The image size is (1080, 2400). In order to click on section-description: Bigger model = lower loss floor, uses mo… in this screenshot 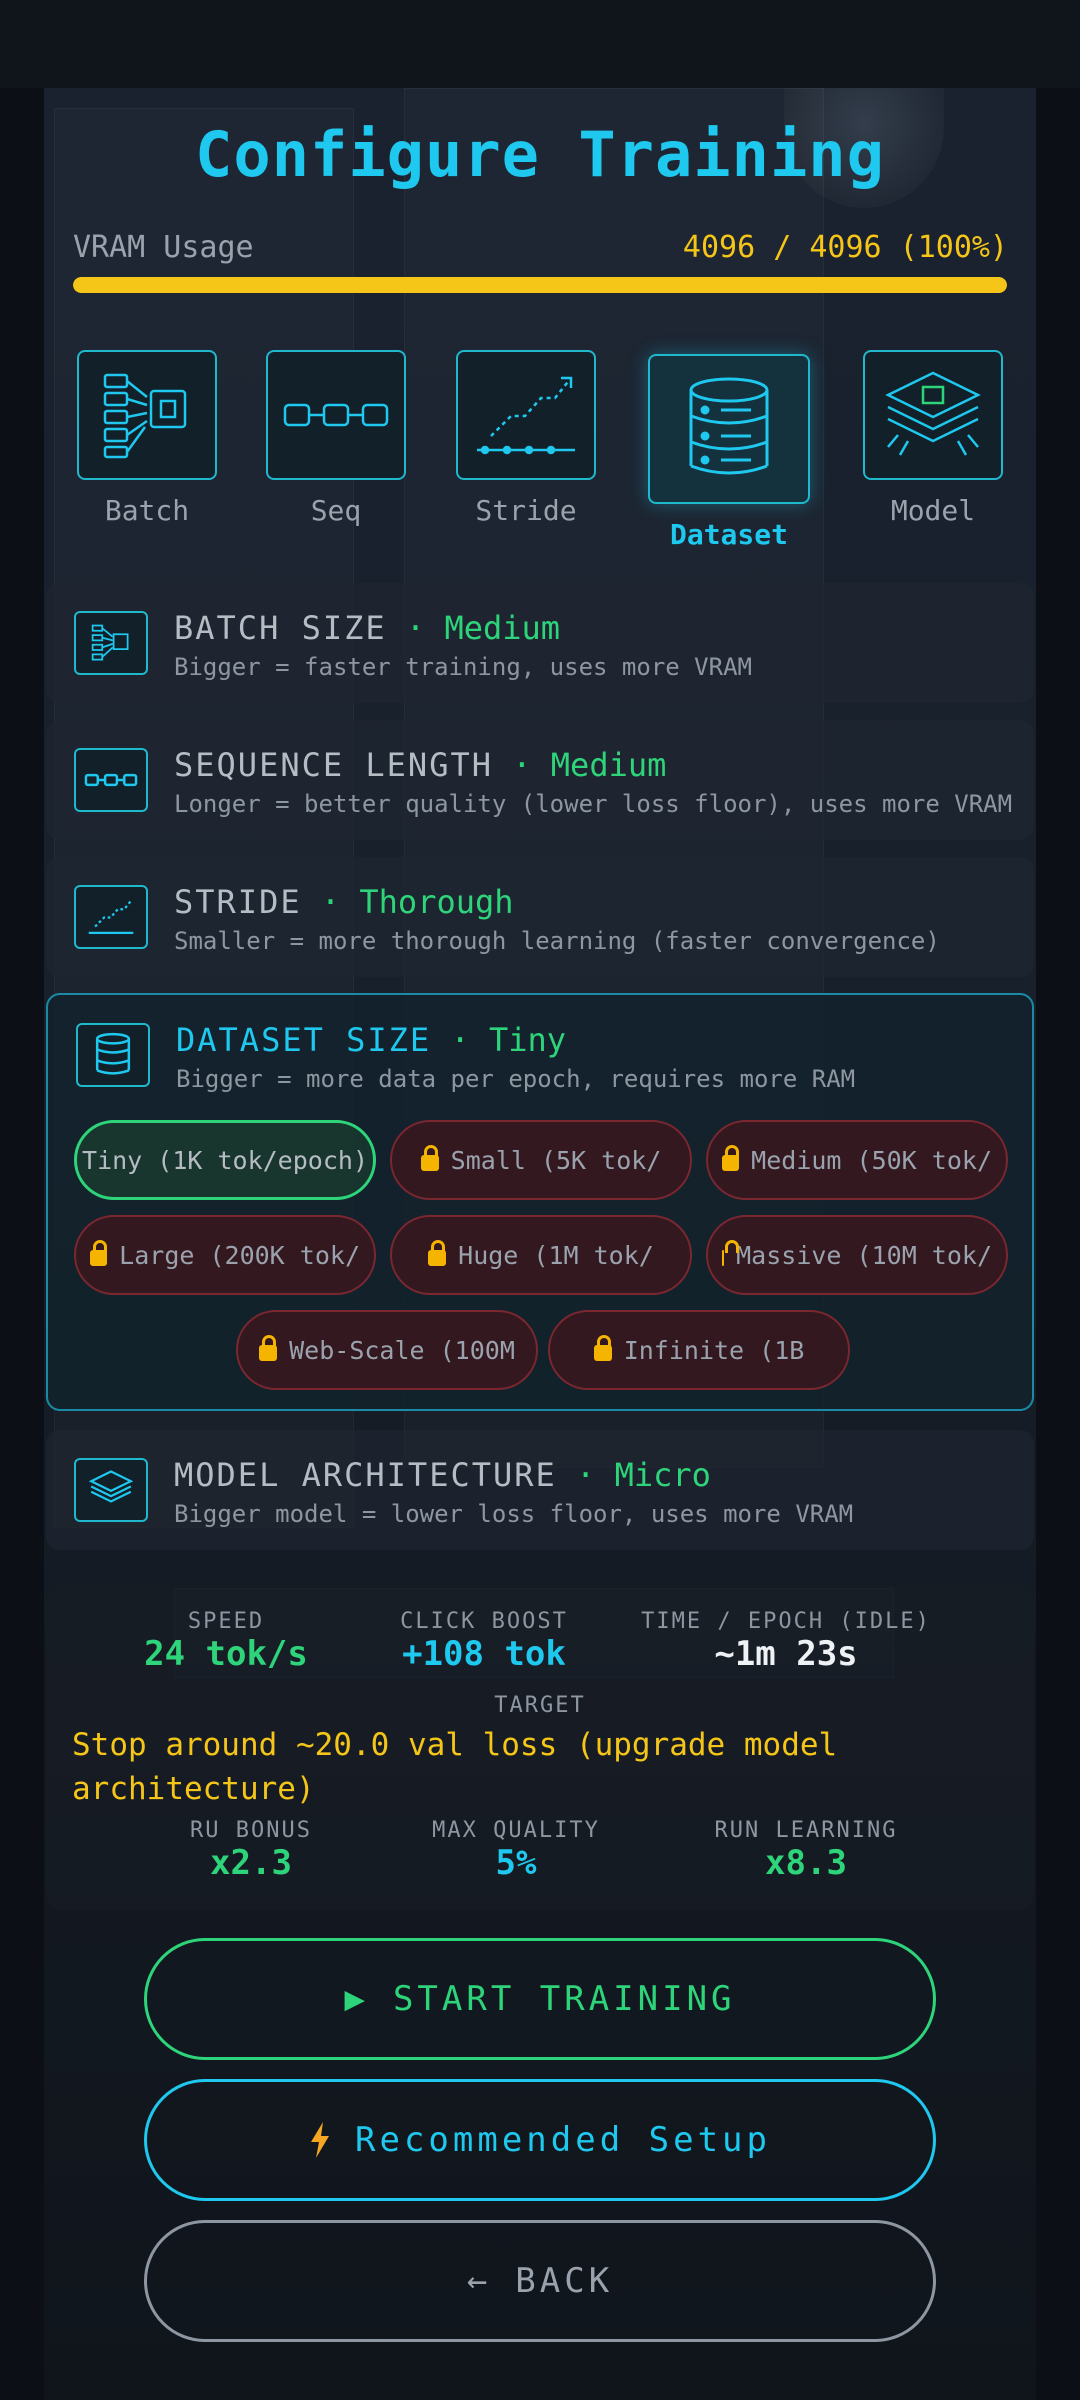, I will do `click(514, 1514)`.